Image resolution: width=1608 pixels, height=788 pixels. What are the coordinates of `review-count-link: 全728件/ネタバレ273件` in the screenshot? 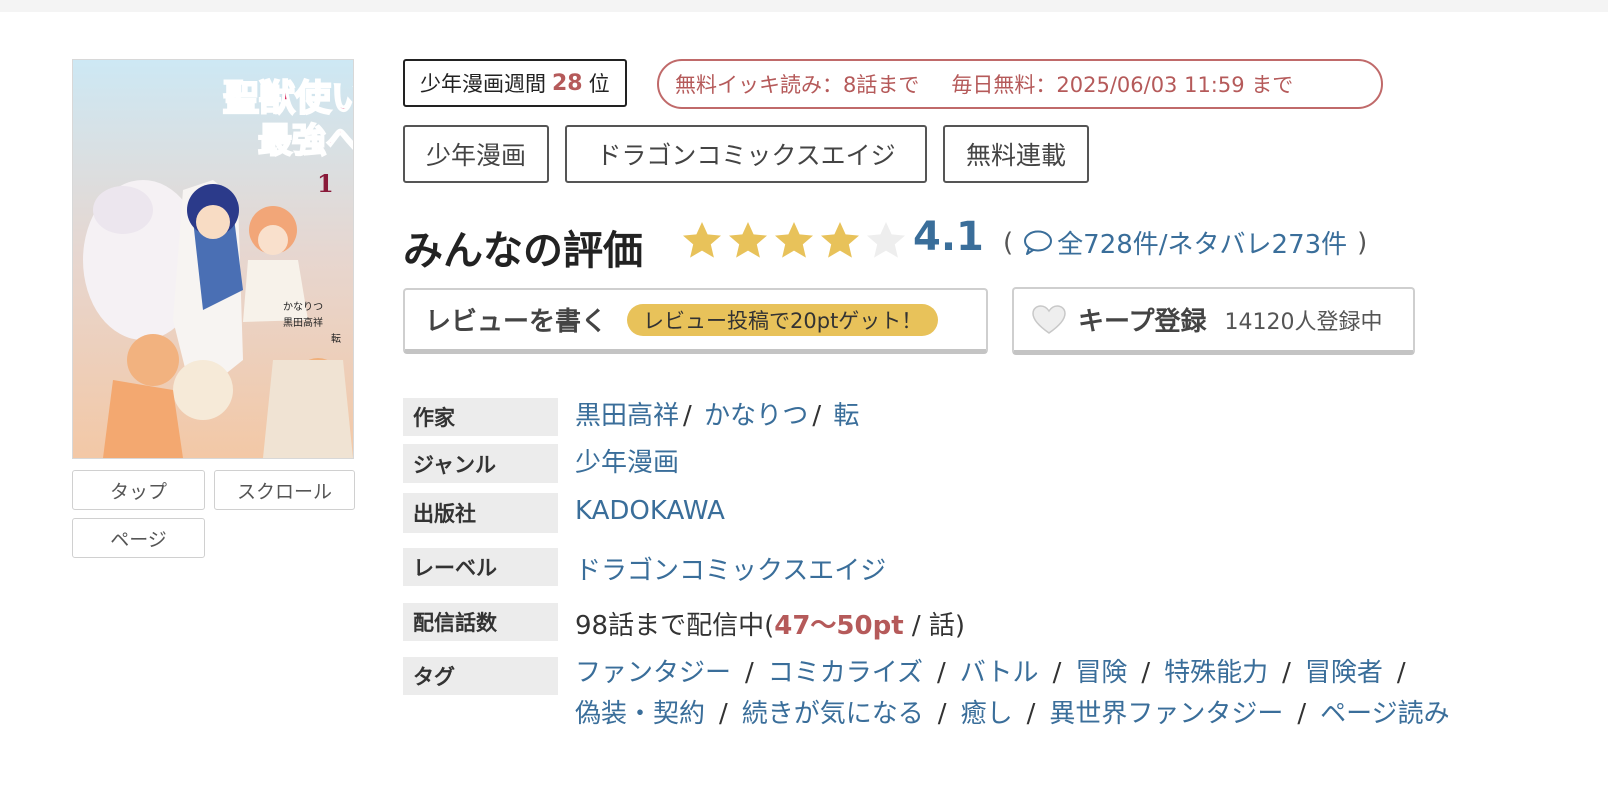 It's located at (1202, 242).